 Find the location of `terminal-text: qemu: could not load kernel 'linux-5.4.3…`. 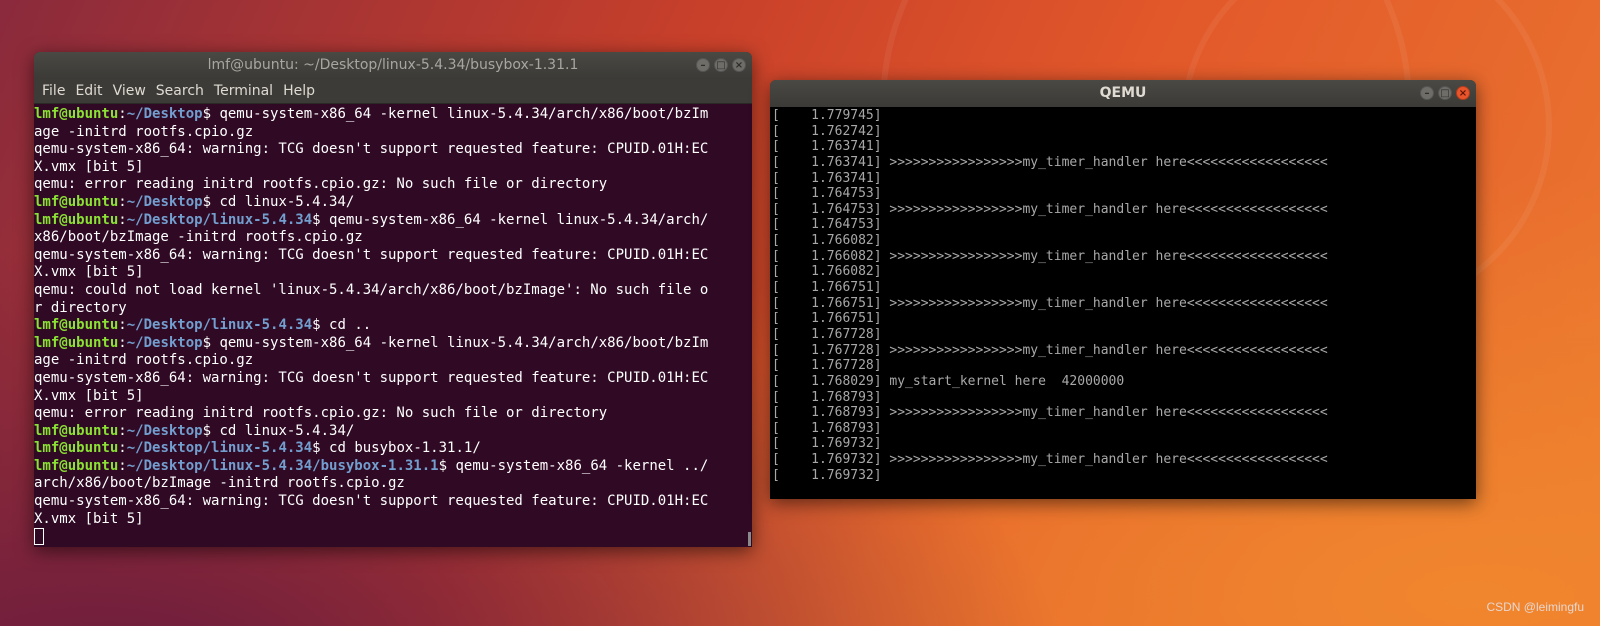

terminal-text: qemu: could not load kernel 'linux-5.4.3… is located at coordinates (371, 289).